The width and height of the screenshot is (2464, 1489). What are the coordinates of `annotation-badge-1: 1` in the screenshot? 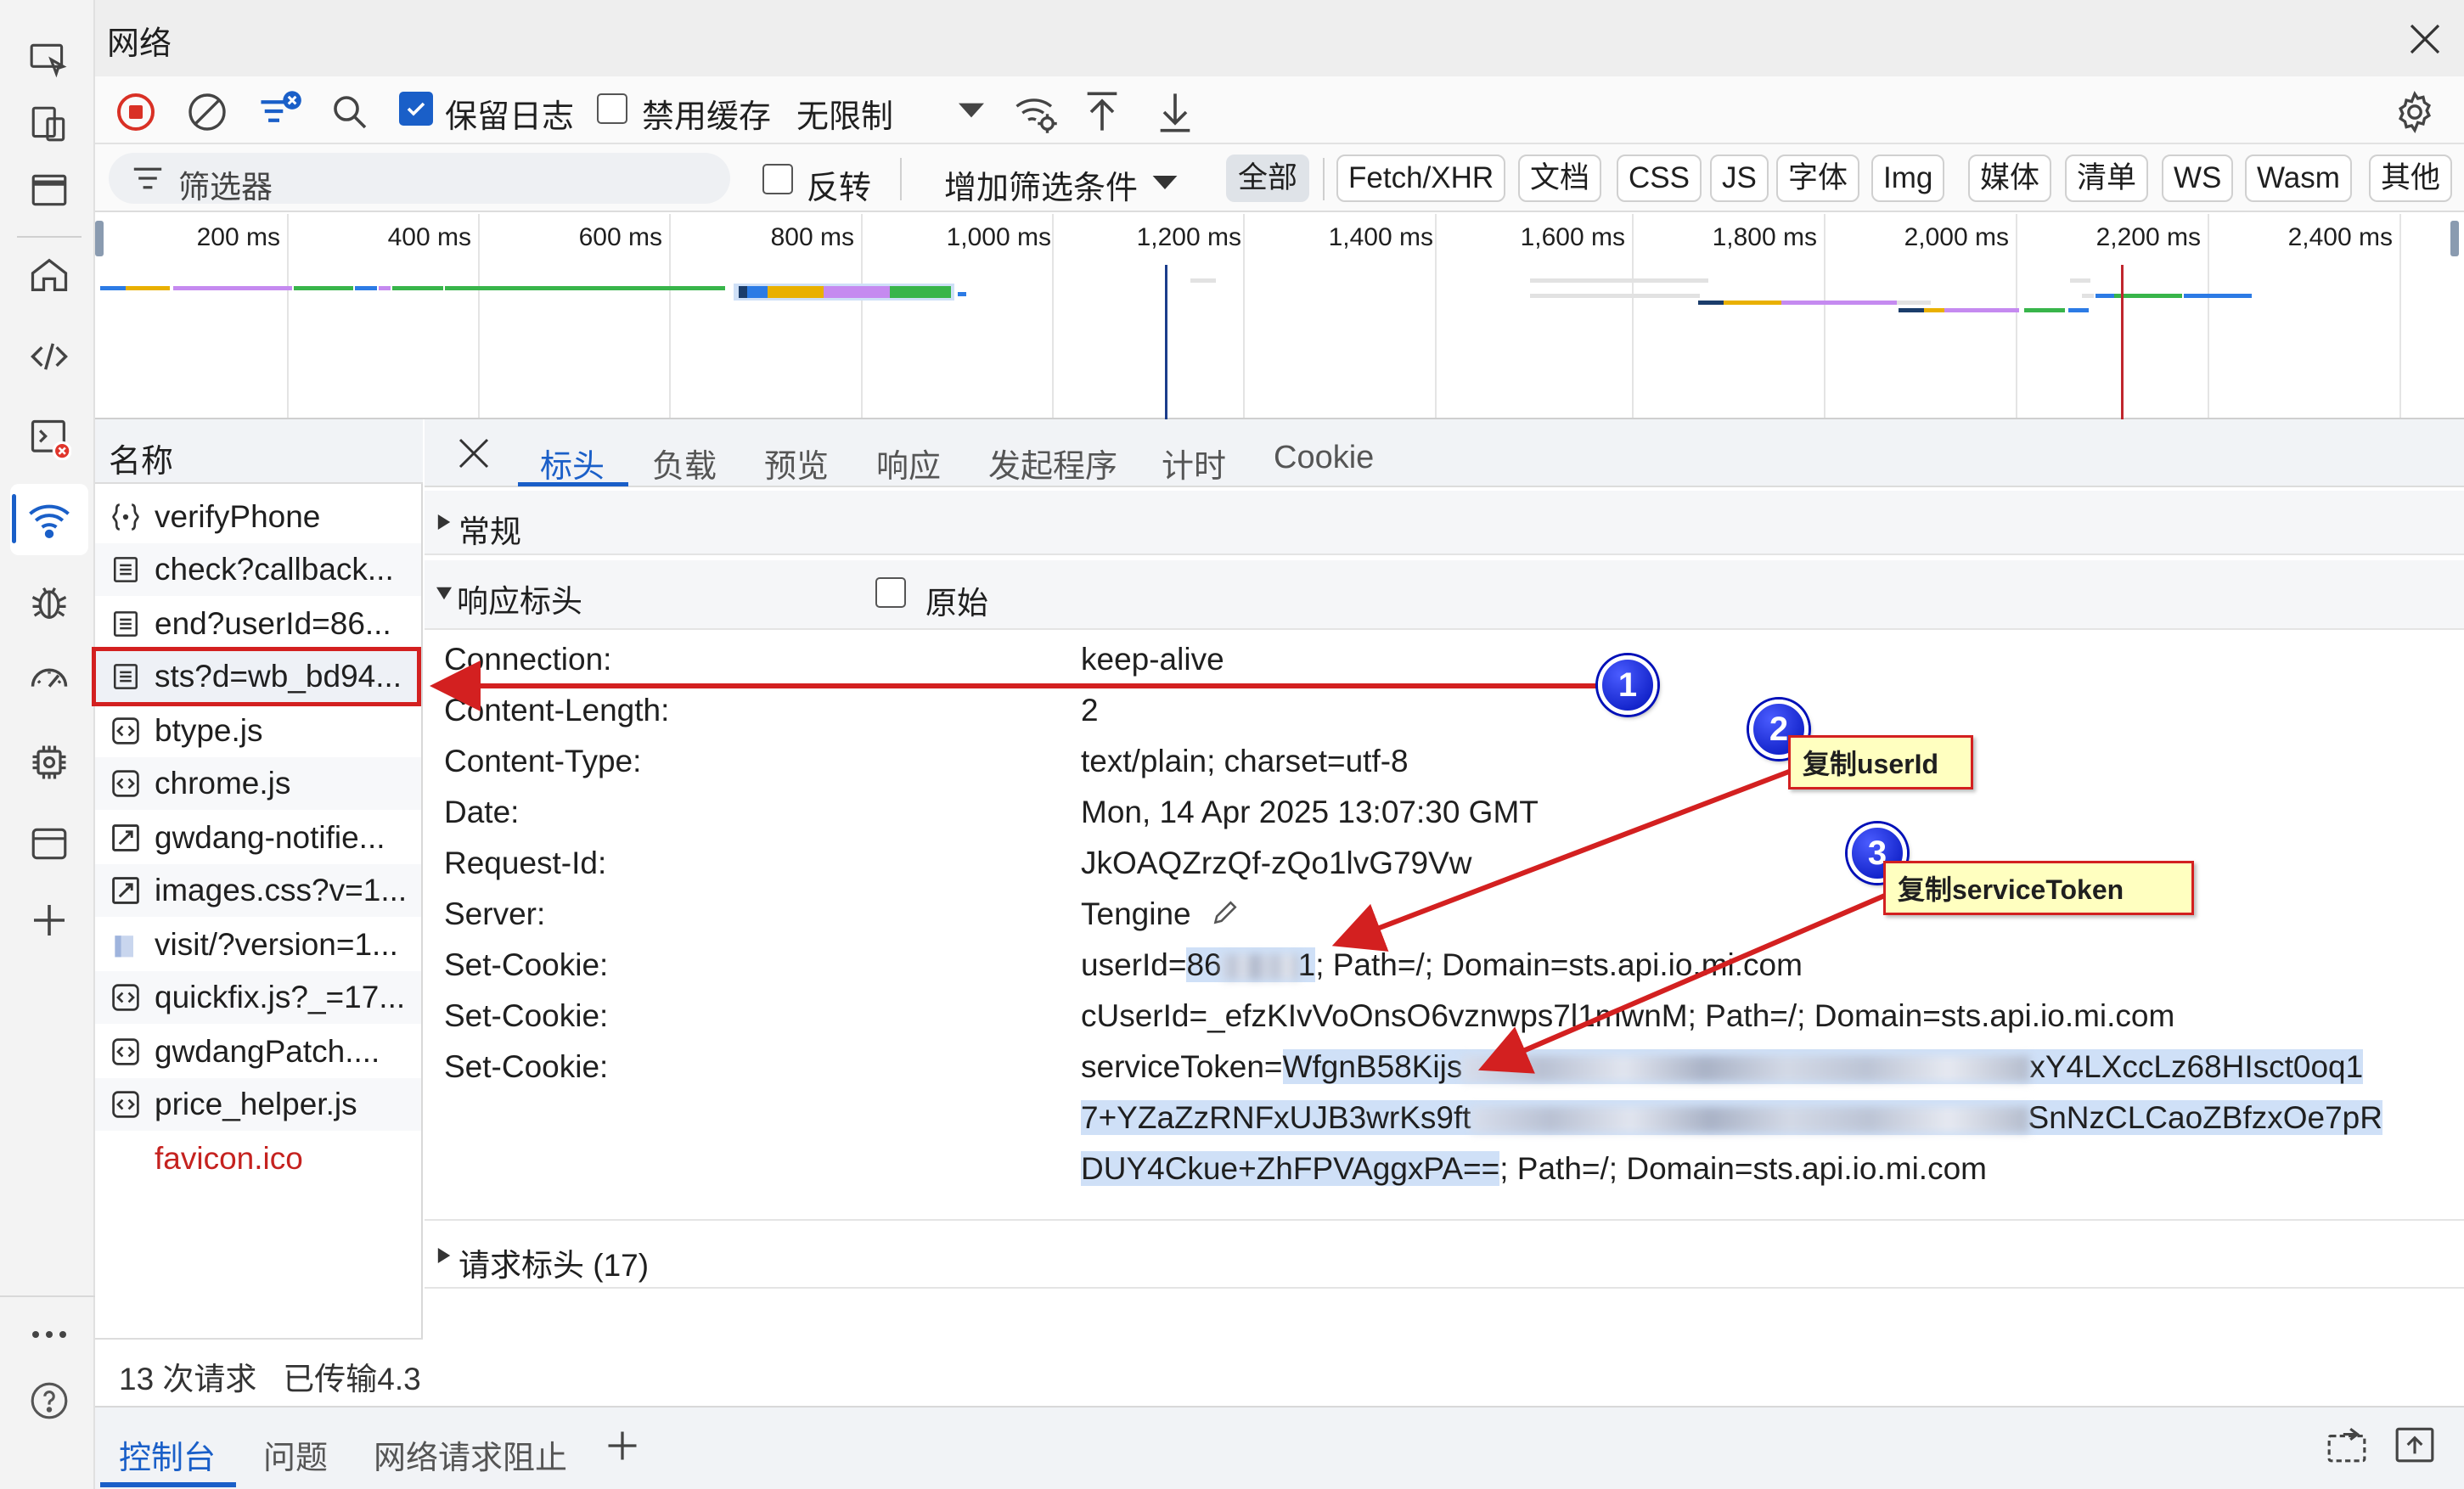 It's located at (1627, 685).